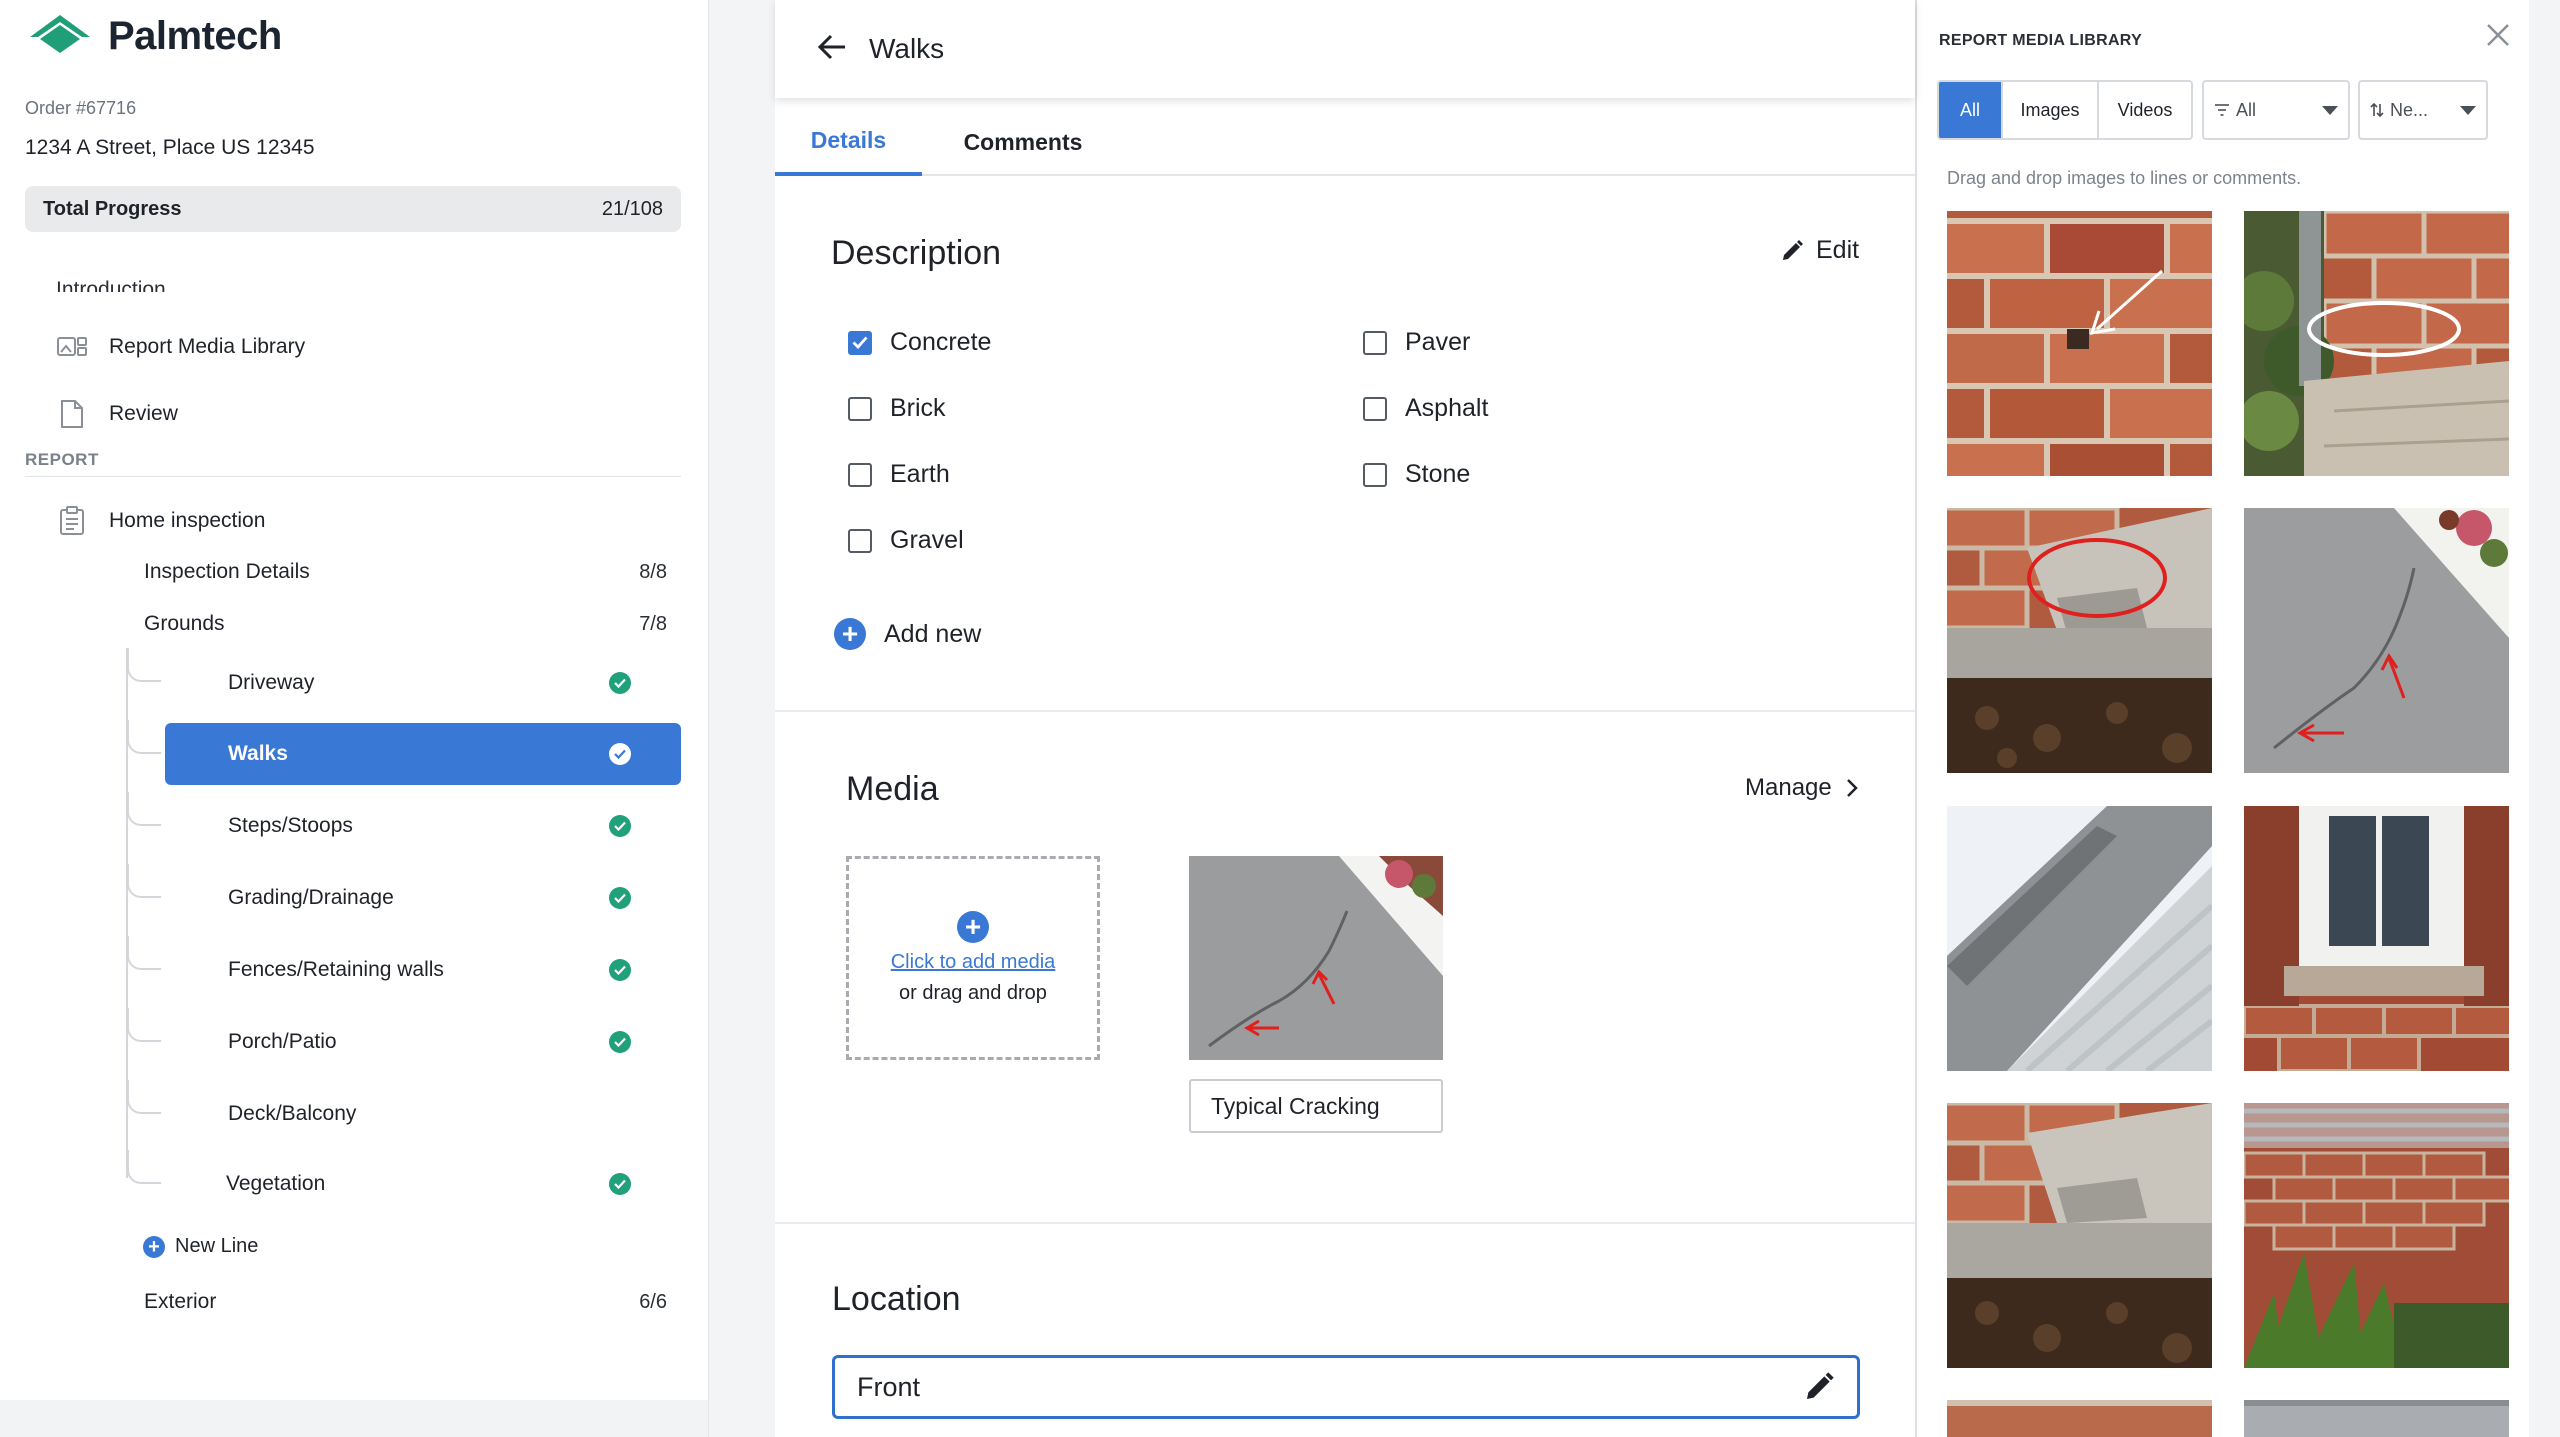 The image size is (2560, 1437). Describe the element at coordinates (336, 969) in the screenshot. I see `tree-line-label: Fences/Retaining walls` at that location.